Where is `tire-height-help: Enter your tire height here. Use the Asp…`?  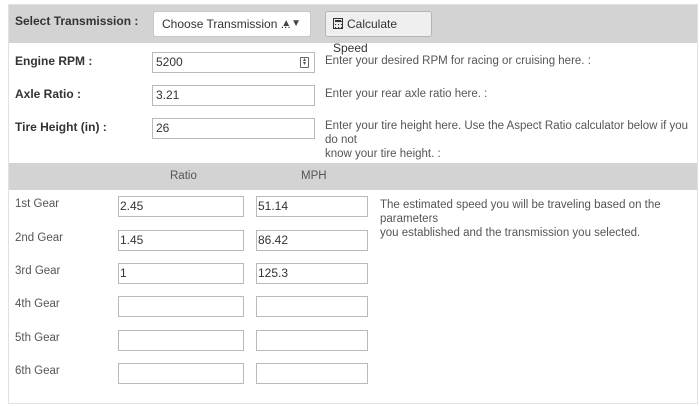 tire-height-help: Enter your tire height here. Use the Asp… is located at coordinates (511, 140).